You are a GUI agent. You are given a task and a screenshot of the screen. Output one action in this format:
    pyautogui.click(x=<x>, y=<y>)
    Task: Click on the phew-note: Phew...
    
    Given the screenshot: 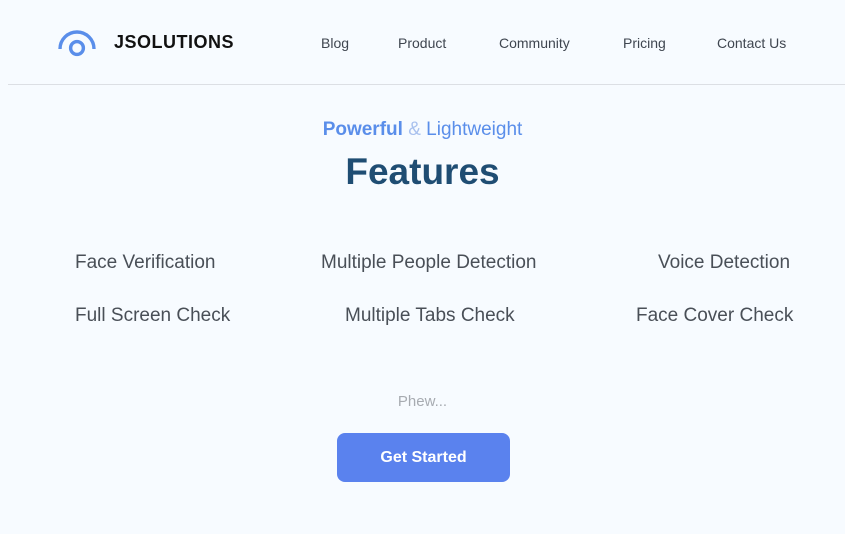 What is the action you would take?
    pyautogui.click(x=422, y=401)
    